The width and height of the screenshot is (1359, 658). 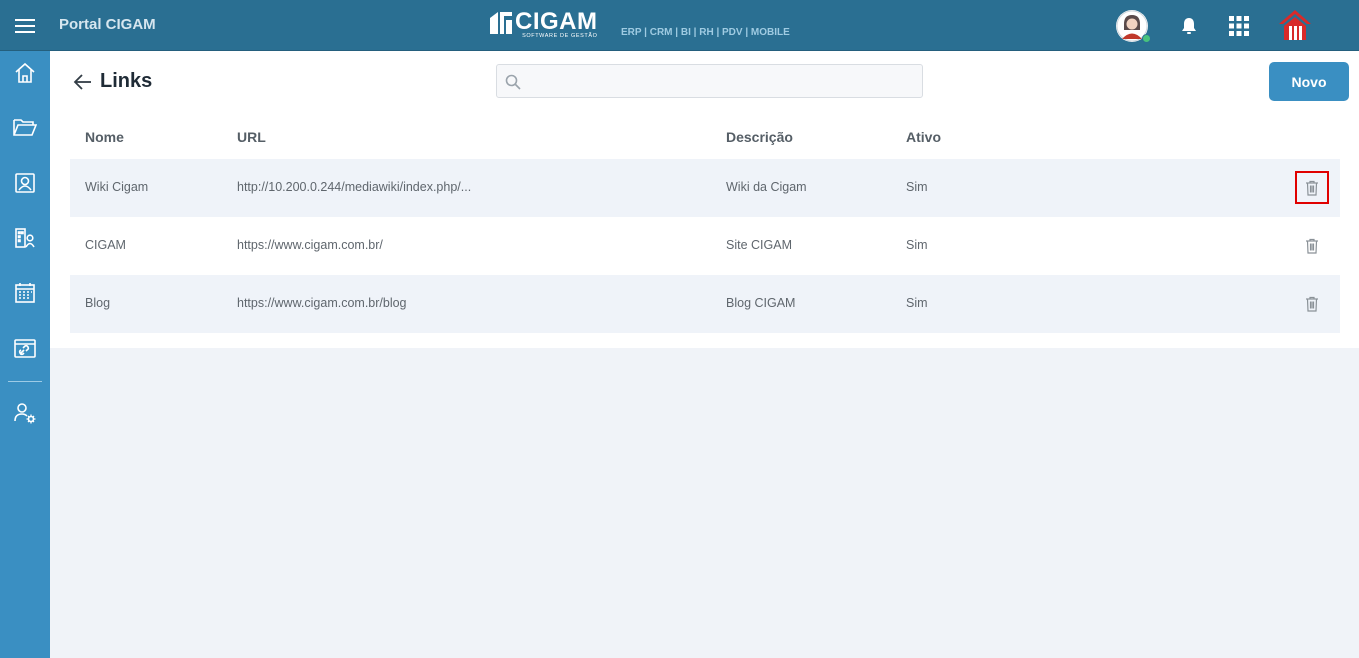 I want to click on apps-grid-button, so click(x=1239, y=26).